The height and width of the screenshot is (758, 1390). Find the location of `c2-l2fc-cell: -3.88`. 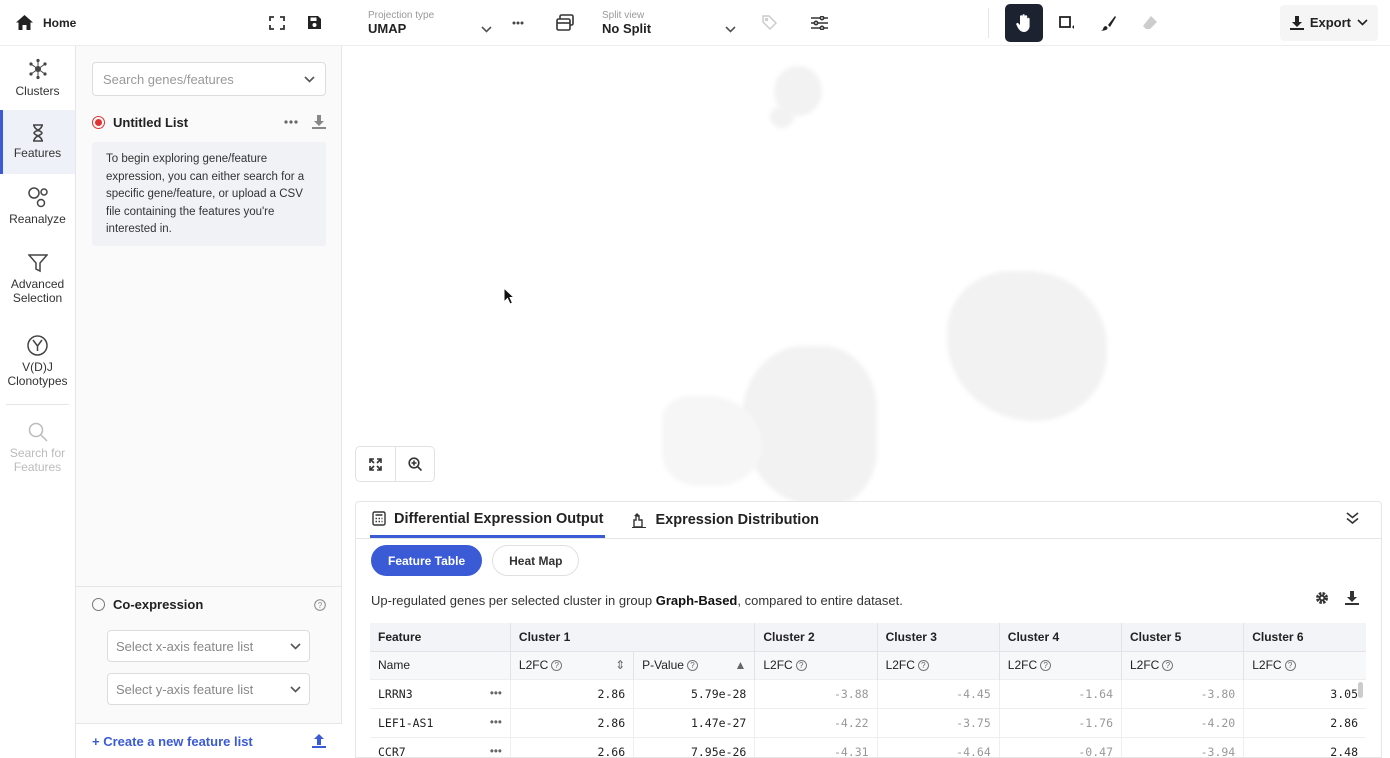

c2-l2fc-cell: -3.88 is located at coordinates (816, 693).